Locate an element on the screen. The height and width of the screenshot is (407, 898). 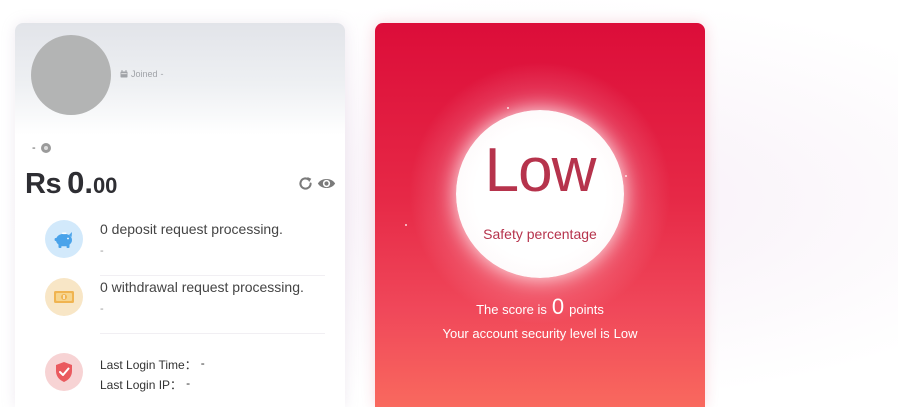
last-login-time-value: - is located at coordinates (202, 363).